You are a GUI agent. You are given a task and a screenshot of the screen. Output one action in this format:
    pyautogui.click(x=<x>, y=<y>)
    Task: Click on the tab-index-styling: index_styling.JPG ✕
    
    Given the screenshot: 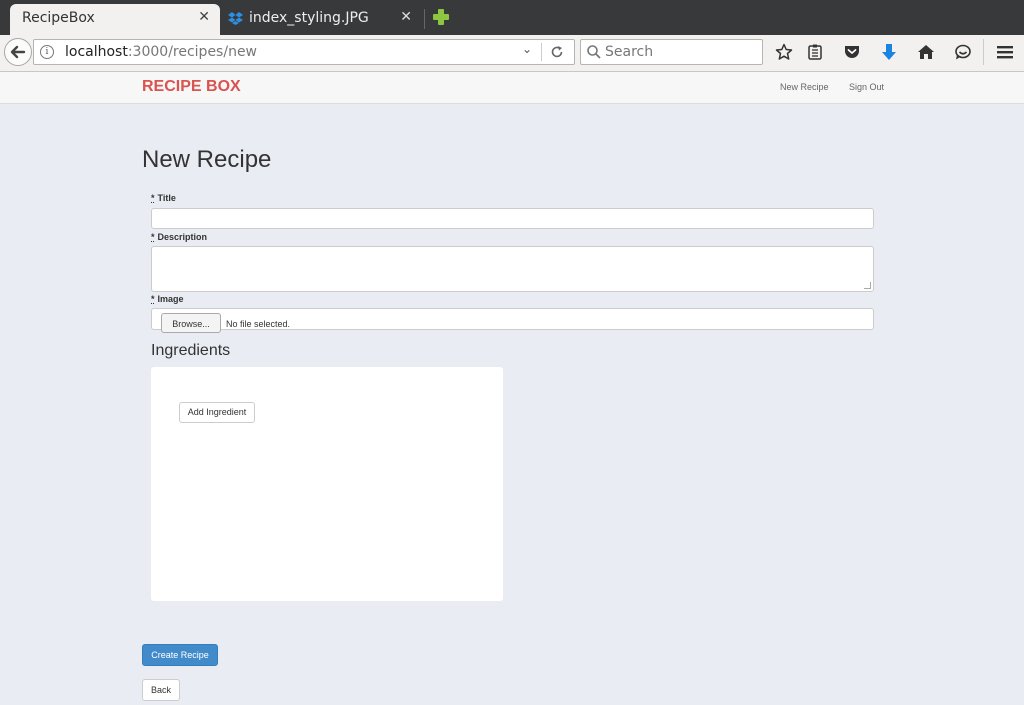 What is the action you would take?
    pyautogui.click(x=322, y=19)
    